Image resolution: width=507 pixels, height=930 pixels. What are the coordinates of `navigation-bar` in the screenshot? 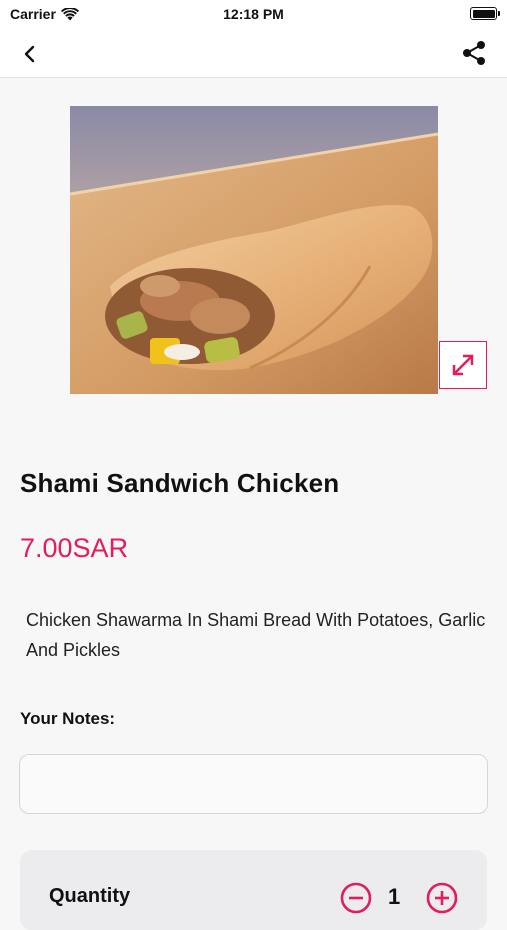 It's located at (253, 54).